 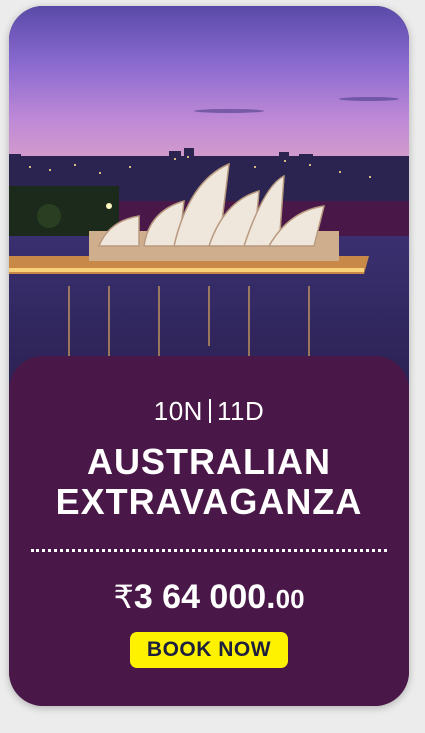 I want to click on rupee-icon: ₹, so click(x=123, y=597).